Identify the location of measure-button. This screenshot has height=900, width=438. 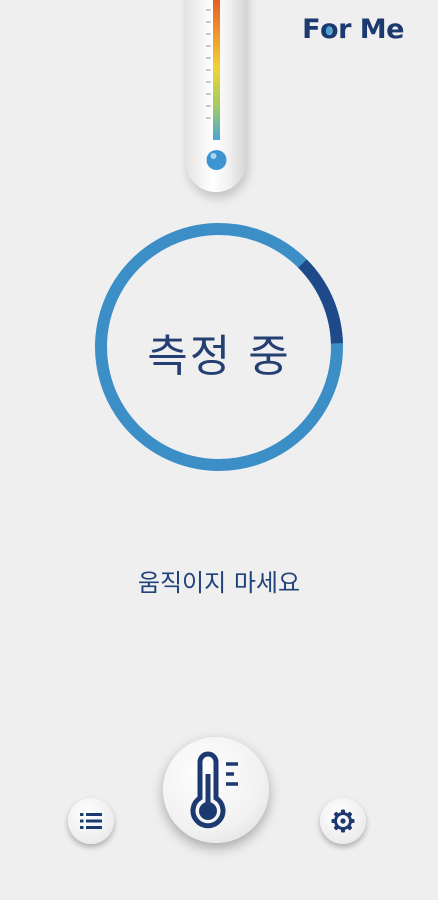
(216, 790).